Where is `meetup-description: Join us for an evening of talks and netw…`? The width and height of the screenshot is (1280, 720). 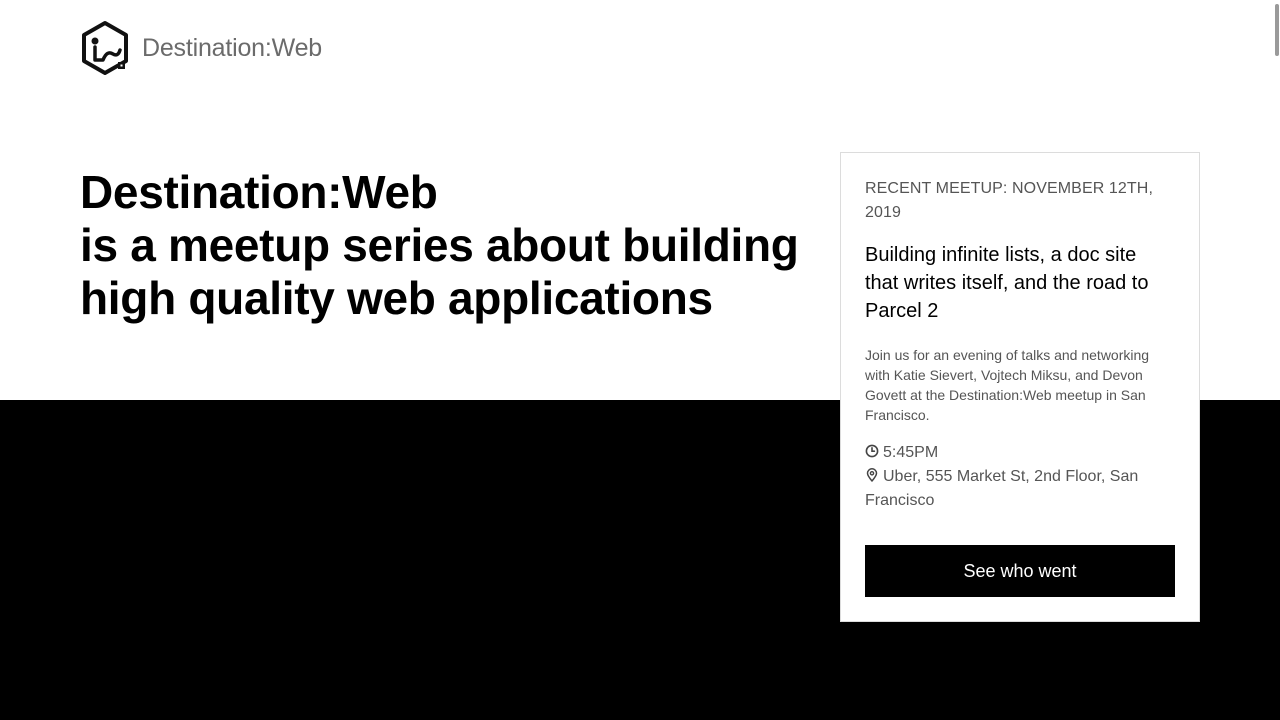 meetup-description: Join us for an evening of talks and netw… is located at coordinates (1007, 385).